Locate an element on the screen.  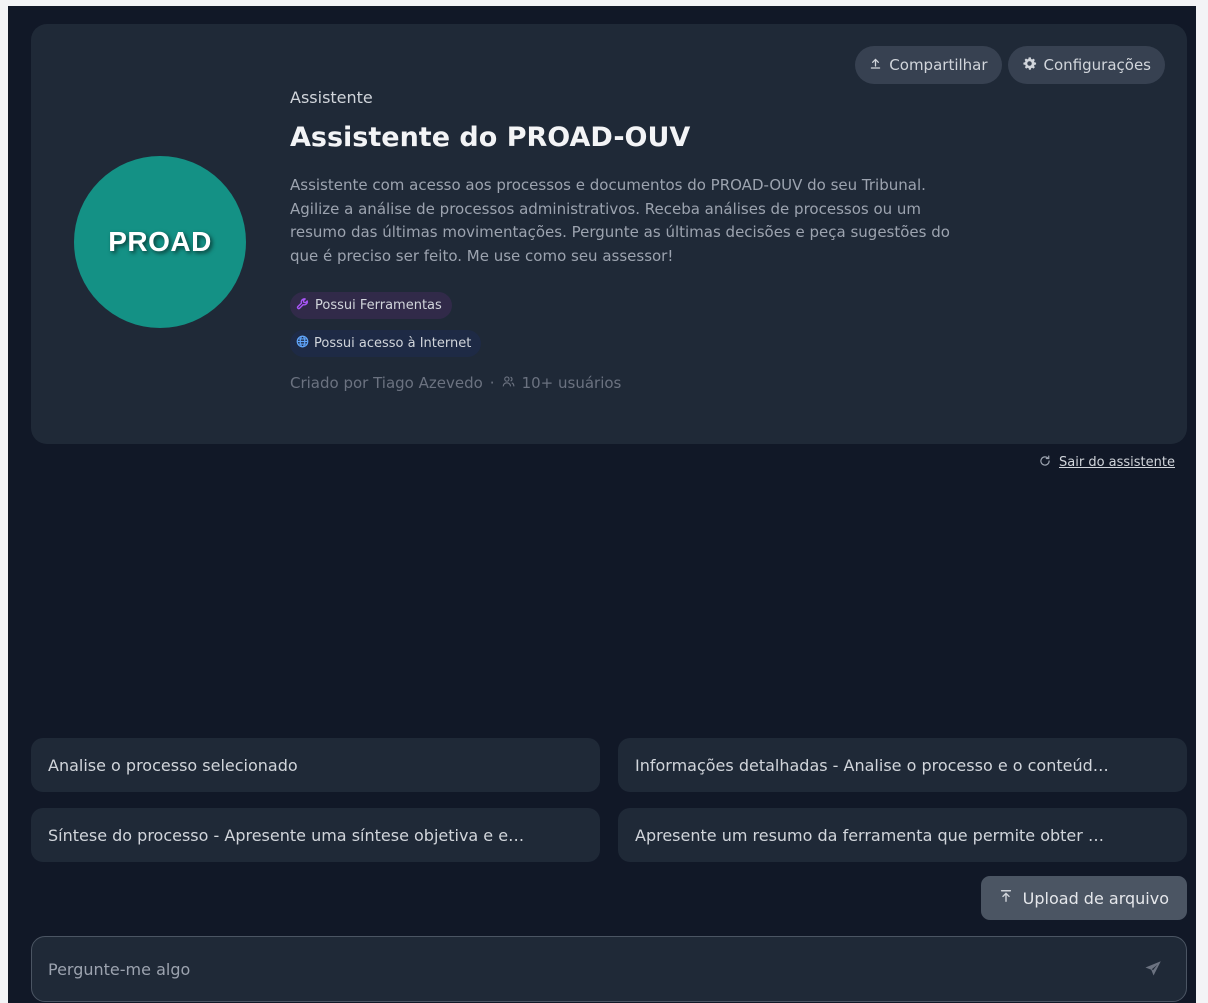
settings-button: Configurações is located at coordinates (1086, 65).